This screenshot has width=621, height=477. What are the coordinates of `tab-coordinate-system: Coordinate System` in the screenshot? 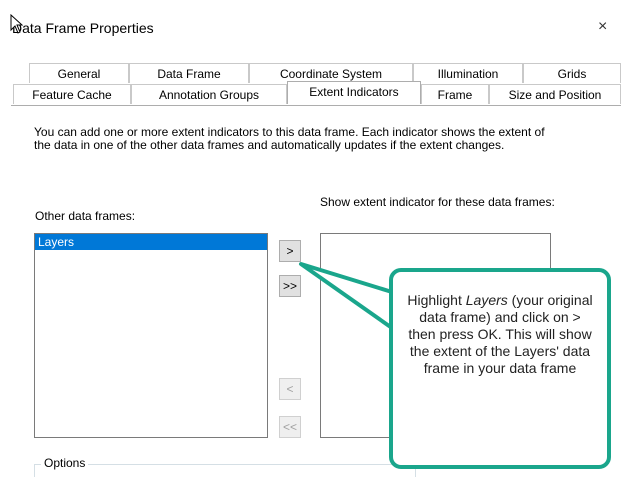 It's located at (331, 73).